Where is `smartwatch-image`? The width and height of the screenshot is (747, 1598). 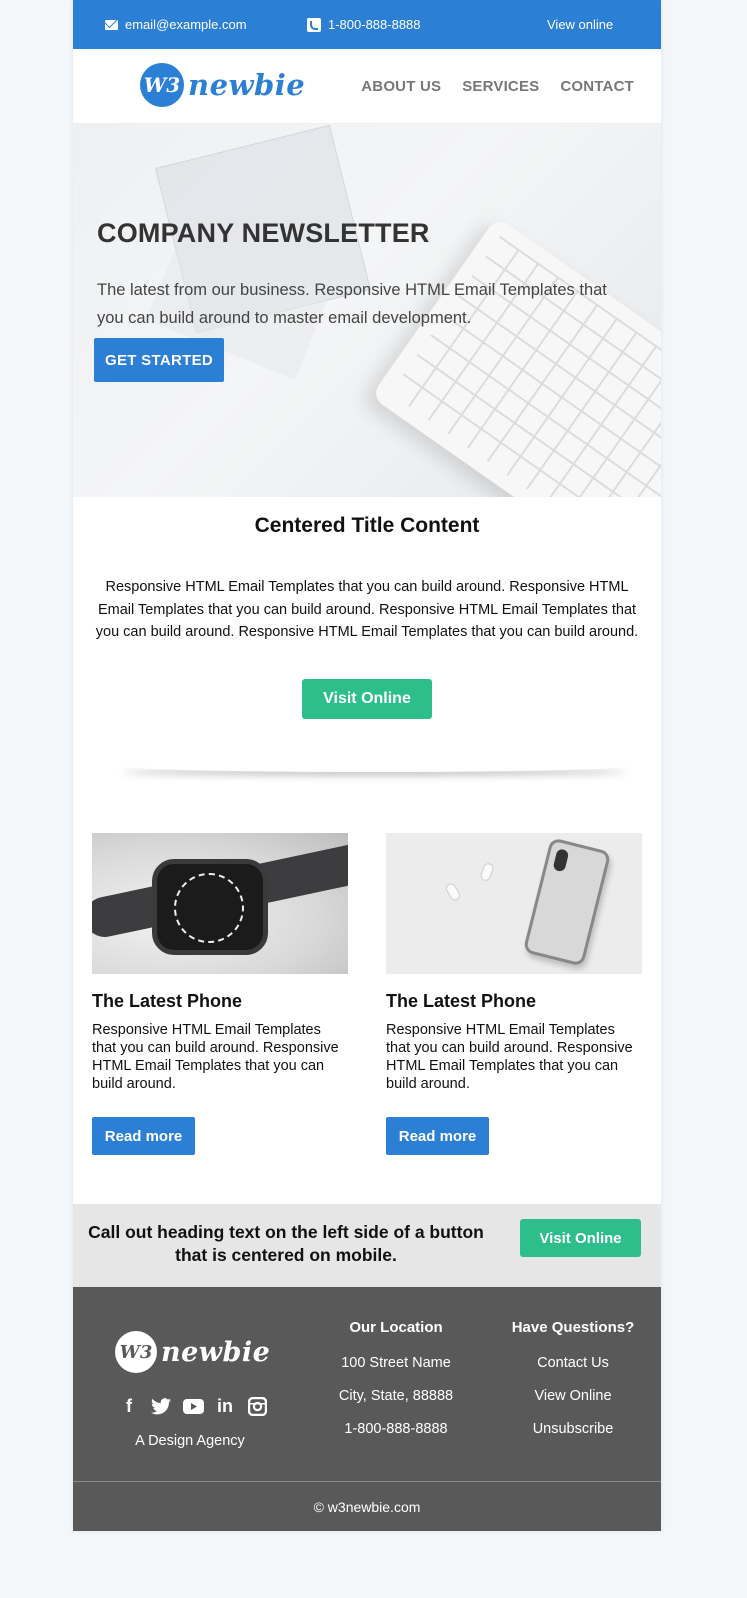 smartwatch-image is located at coordinates (220, 903).